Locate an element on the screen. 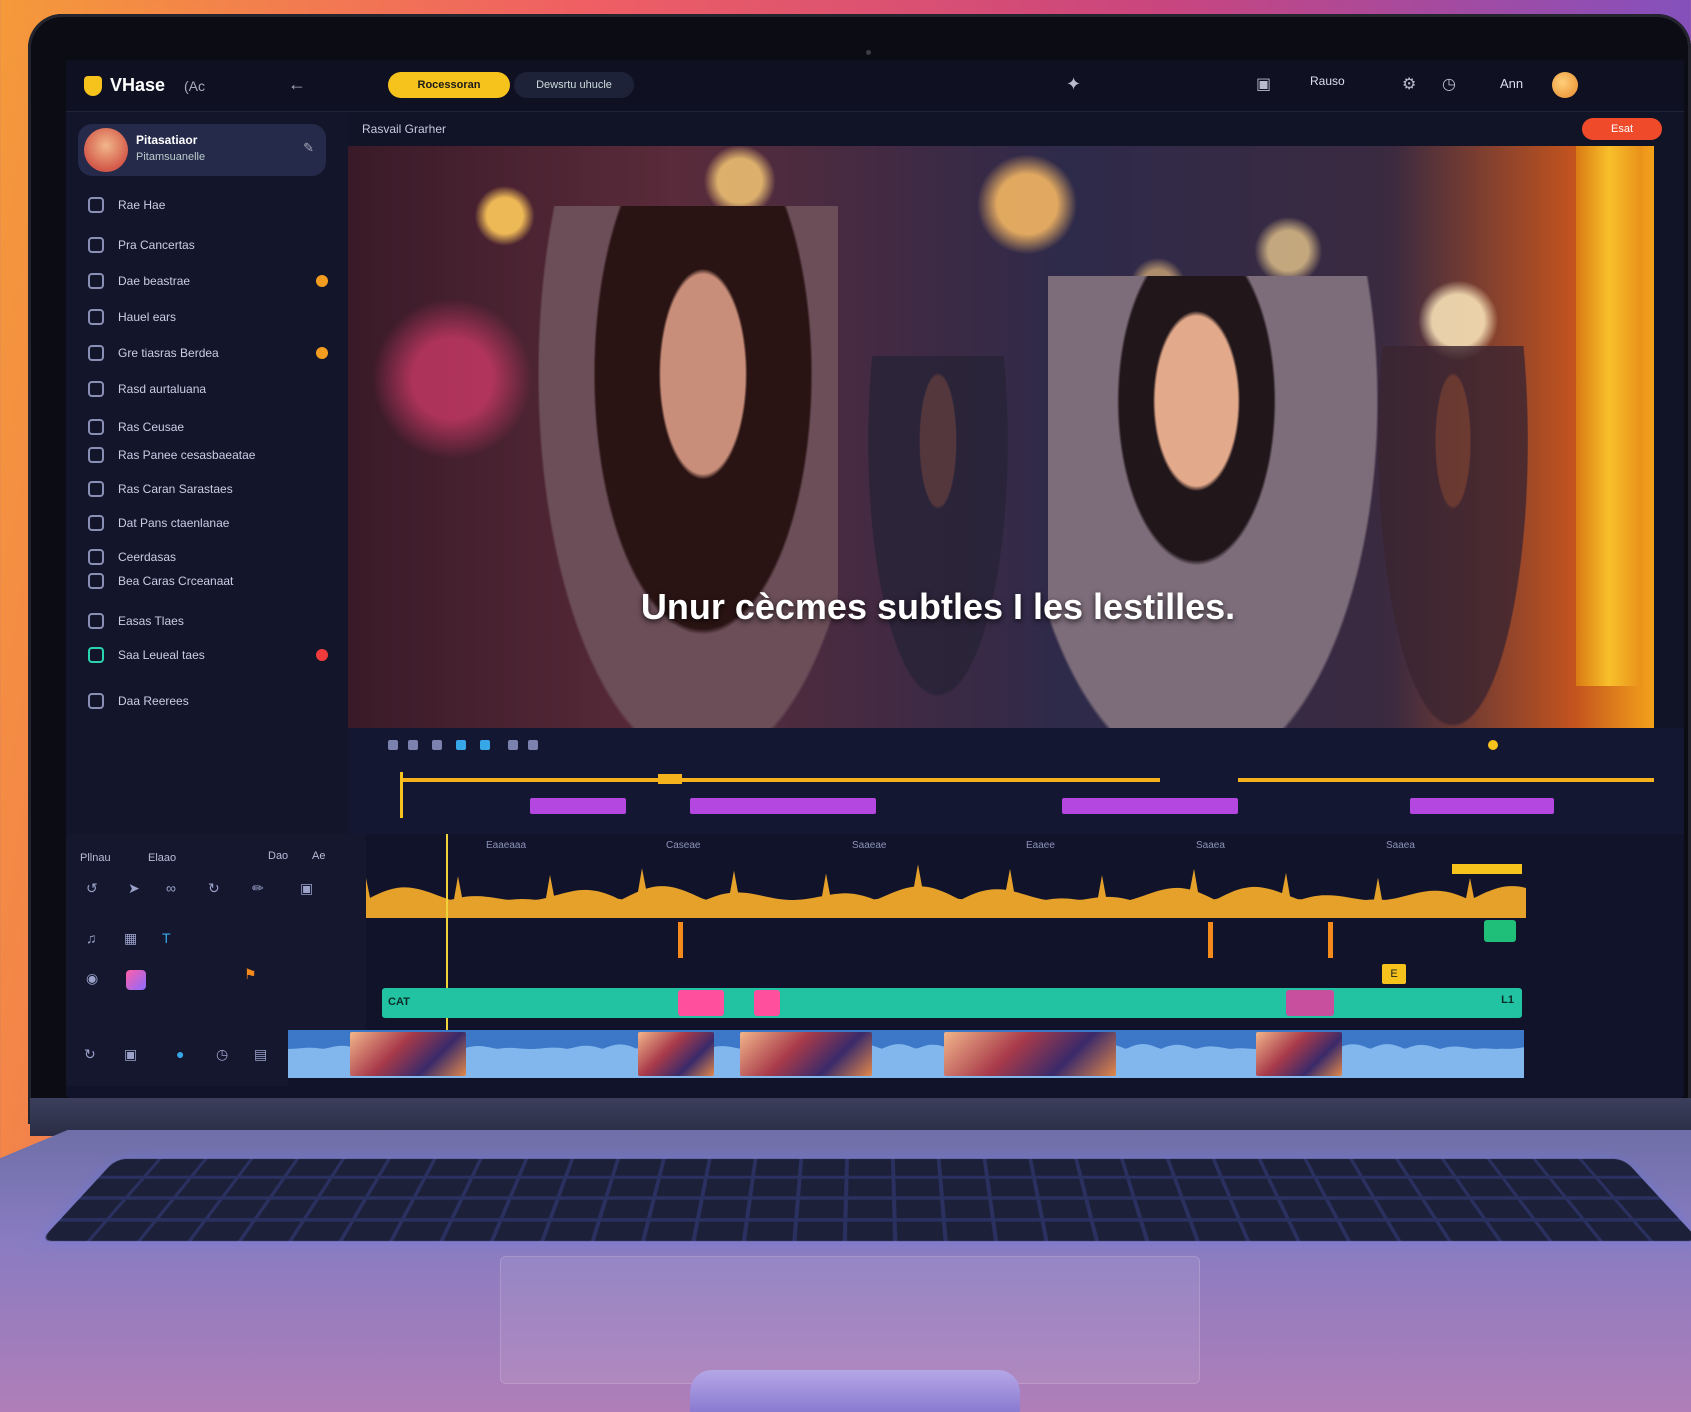  edit-icon: ✎ is located at coordinates (308, 148).